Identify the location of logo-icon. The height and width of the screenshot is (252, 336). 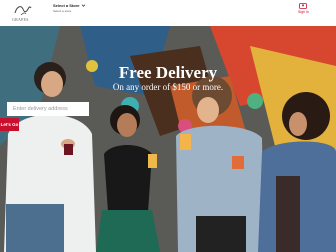
(23, 10).